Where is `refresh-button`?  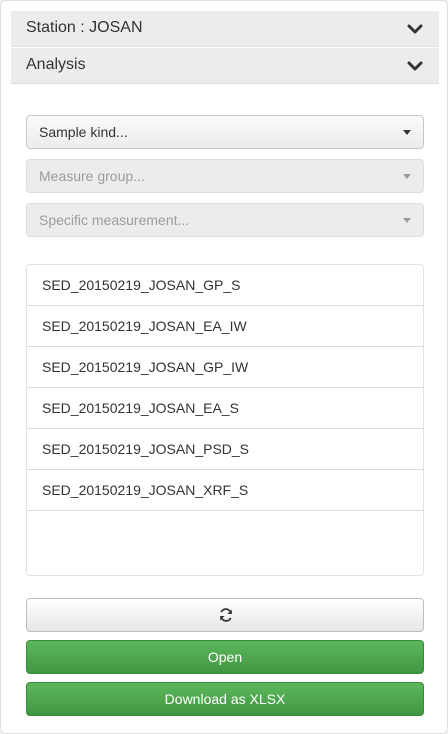
refresh-button is located at coordinates (225, 615).